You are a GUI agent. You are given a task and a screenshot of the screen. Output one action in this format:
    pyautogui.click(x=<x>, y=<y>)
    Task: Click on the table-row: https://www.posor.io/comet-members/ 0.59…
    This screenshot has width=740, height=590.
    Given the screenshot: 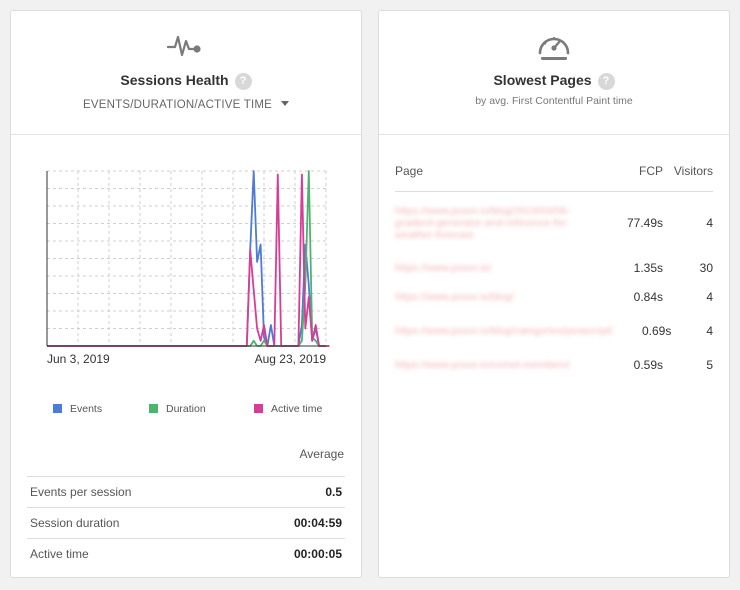 What is the action you would take?
    pyautogui.click(x=554, y=365)
    